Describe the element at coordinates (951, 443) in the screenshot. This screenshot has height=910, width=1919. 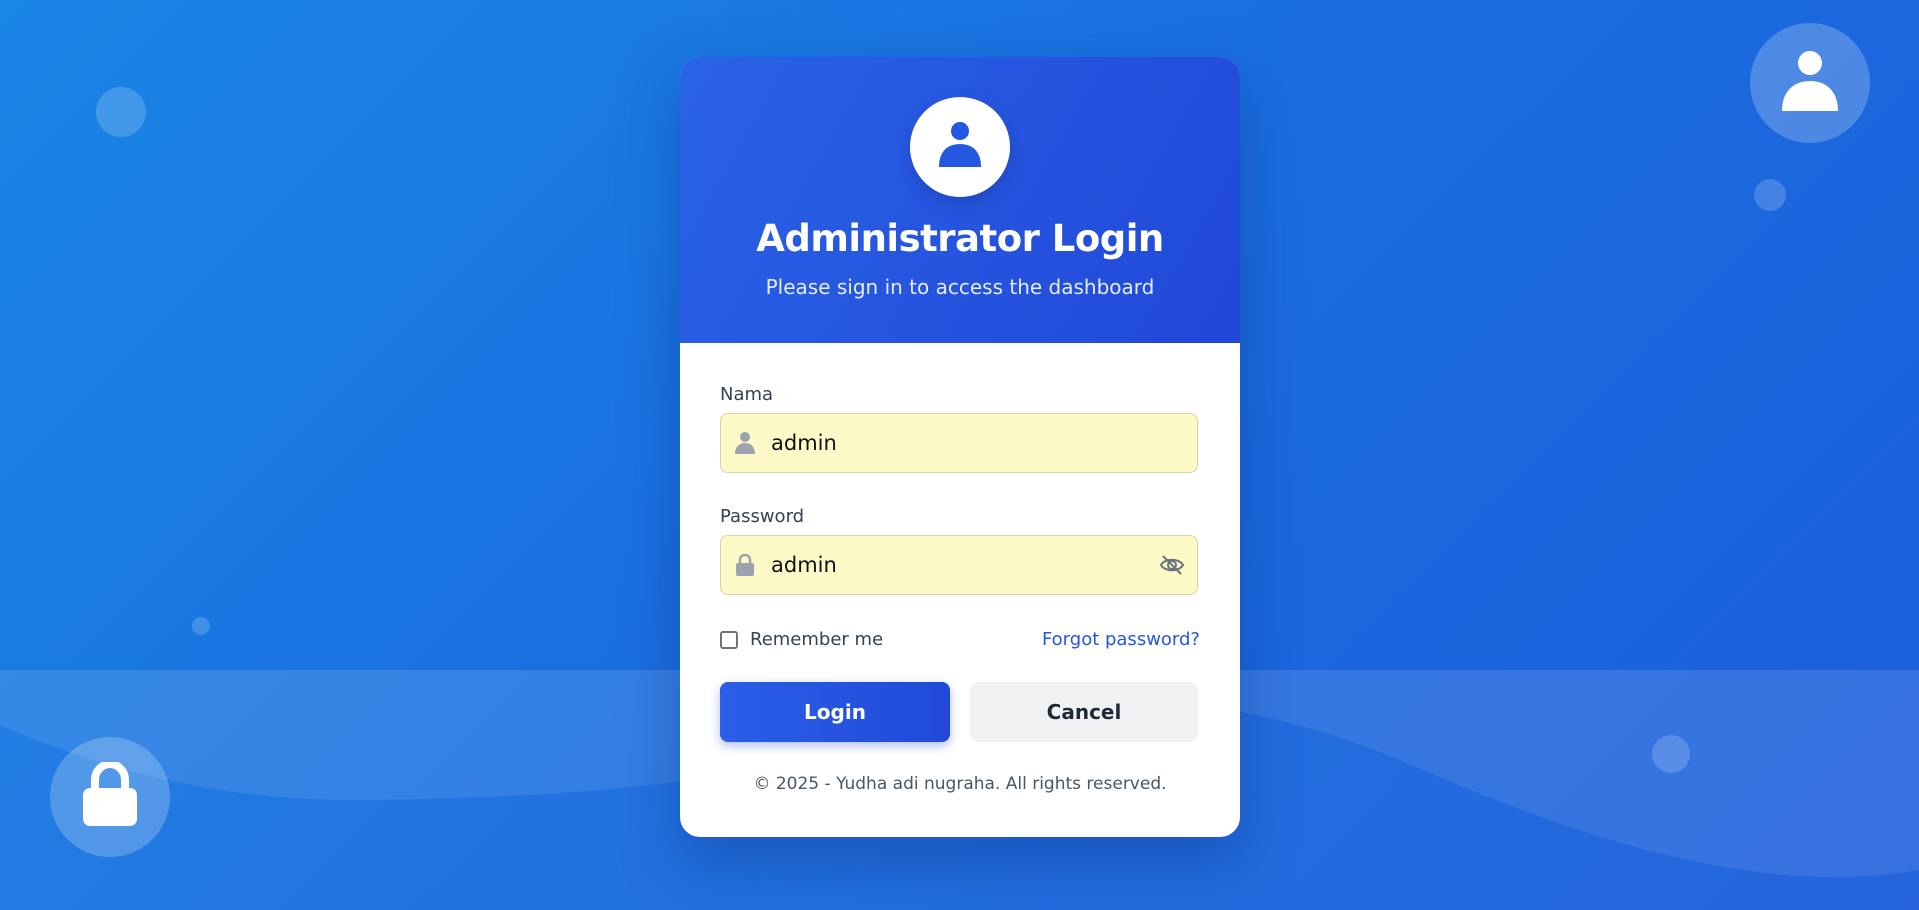
I see `name-input` at that location.